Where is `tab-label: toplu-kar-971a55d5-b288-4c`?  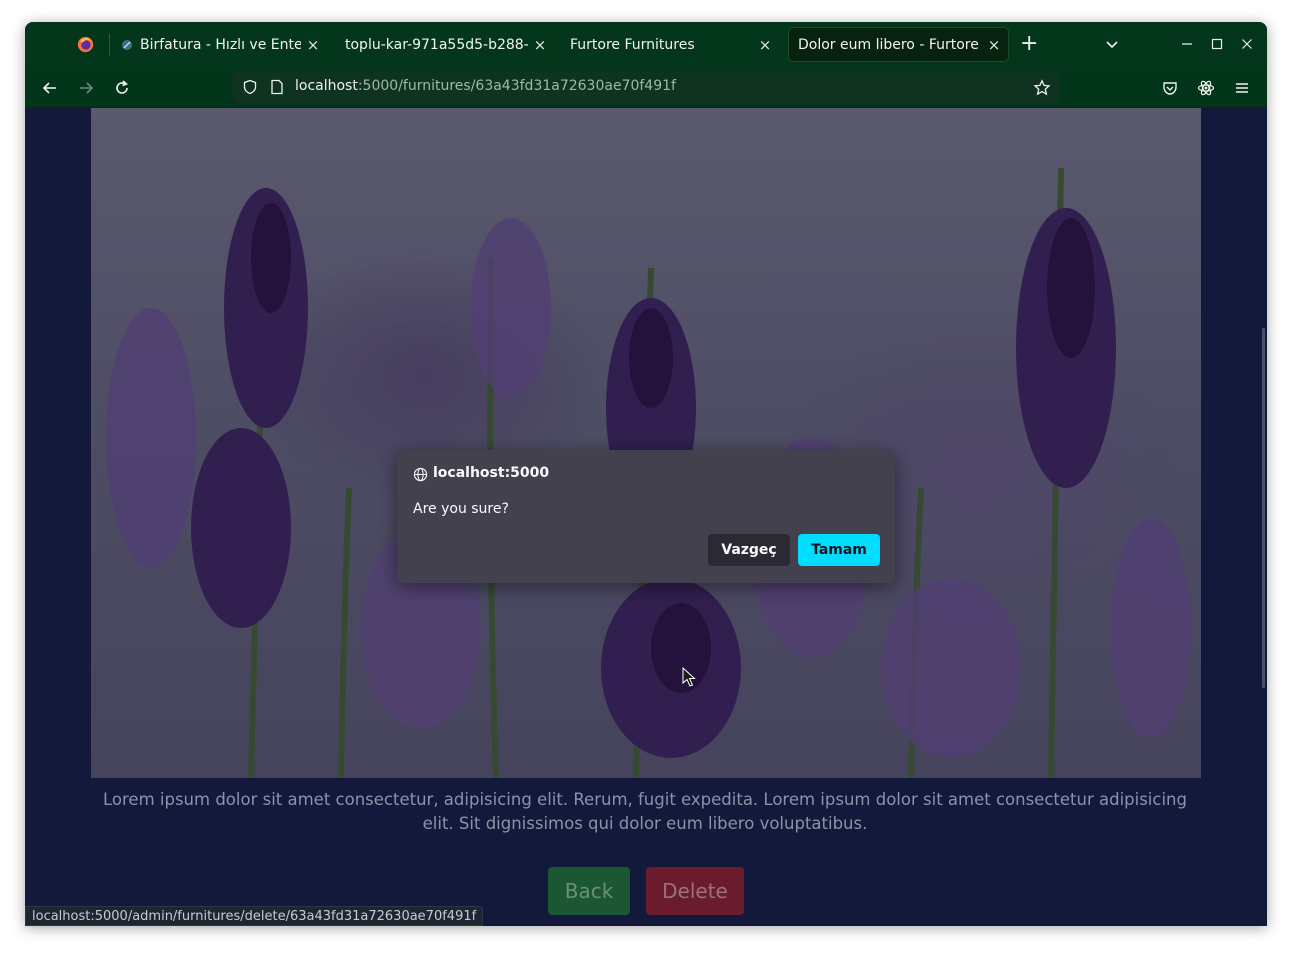
tab-label: toplu-kar-971a55d5-b288-4c is located at coordinates (436, 44).